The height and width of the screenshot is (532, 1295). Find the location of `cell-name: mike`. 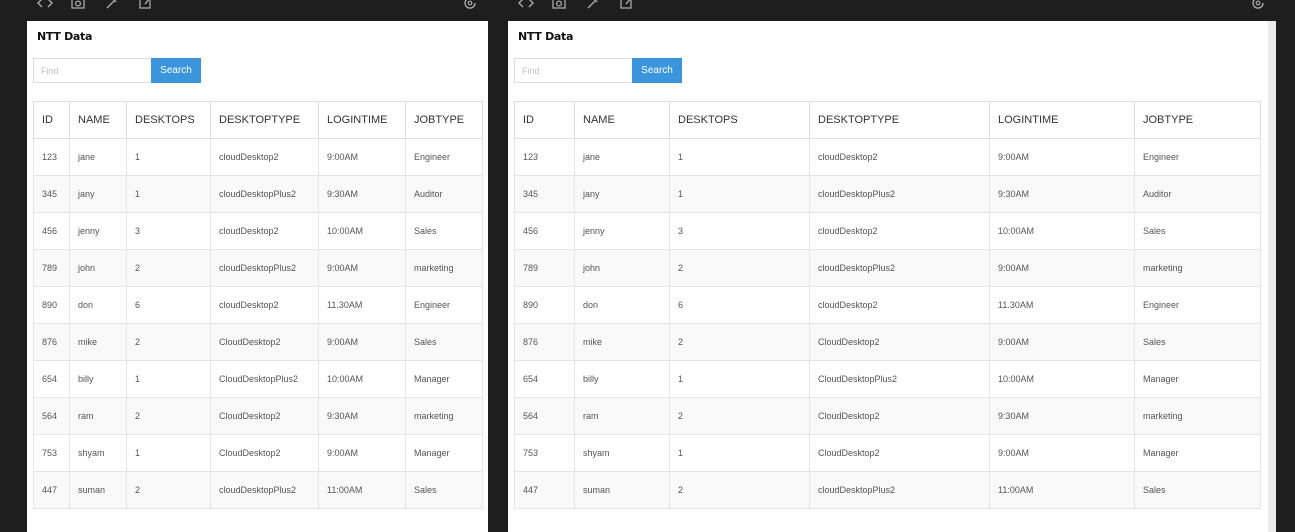

cell-name: mike is located at coordinates (622, 342).